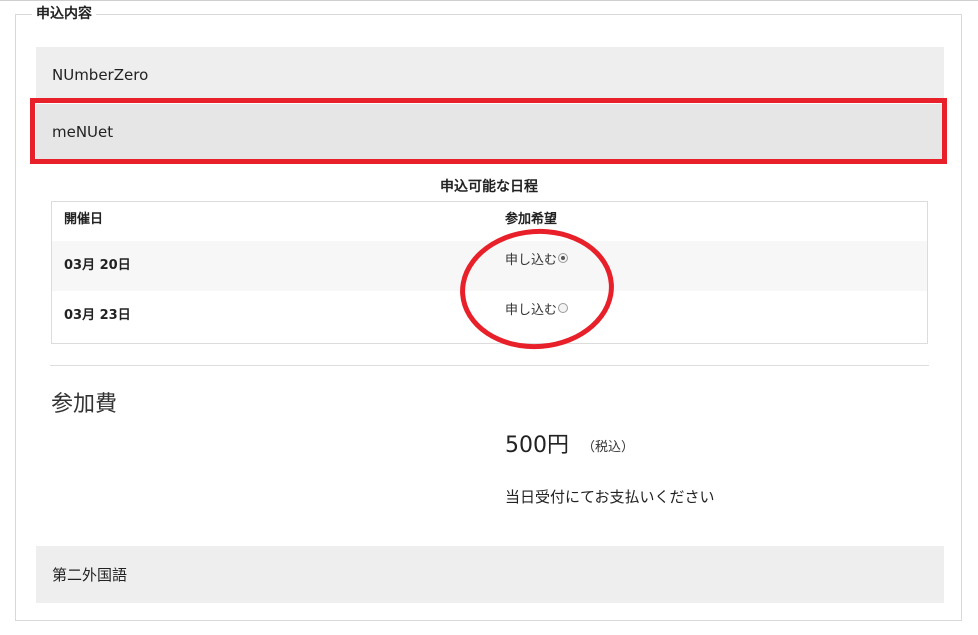 The image size is (978, 635). I want to click on fee-tax-note: （税込）, so click(608, 447).